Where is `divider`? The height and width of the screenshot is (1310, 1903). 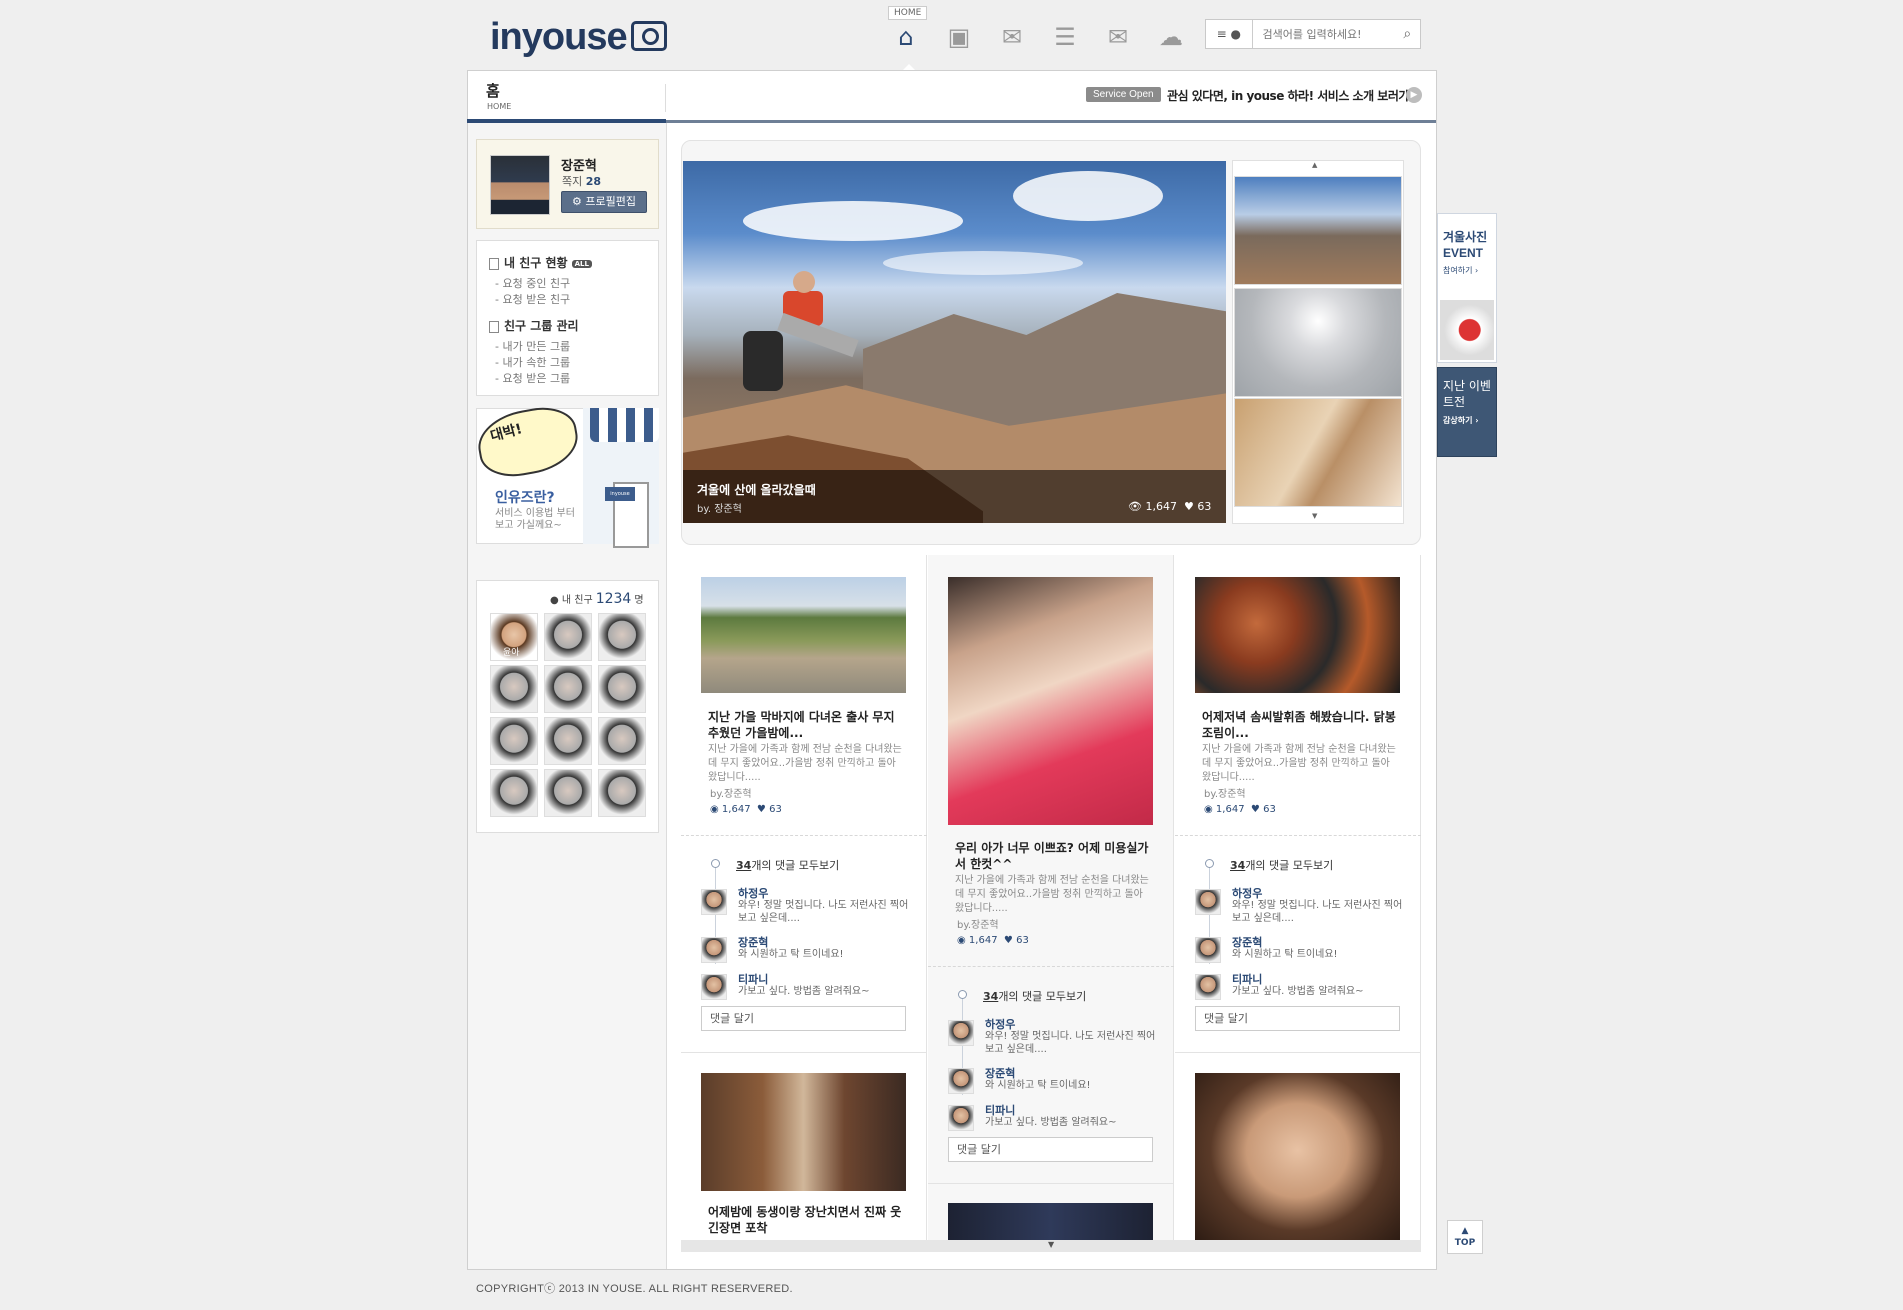
divider is located at coordinates (1051, 1183).